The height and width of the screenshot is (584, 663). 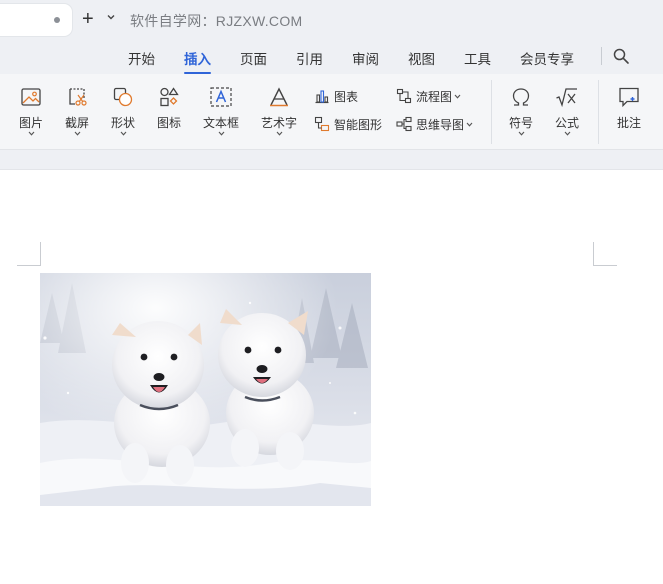 I want to click on menu-bar: 开始 插入 页面 引用 审阅 视图 工具 会员专享, so click(x=331, y=57).